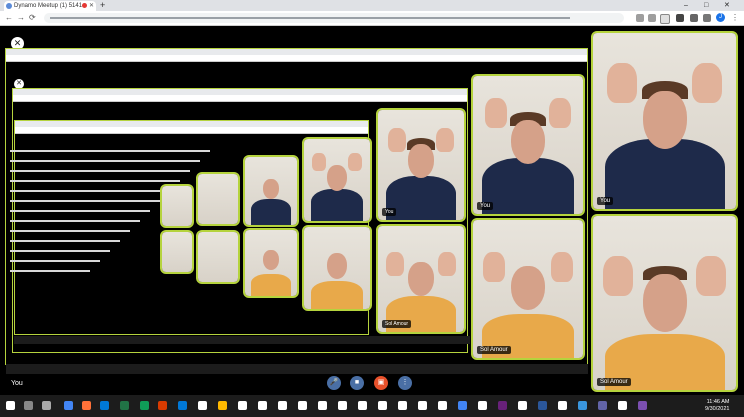  Describe the element at coordinates (542, 405) in the screenshot. I see `word-icon` at that location.